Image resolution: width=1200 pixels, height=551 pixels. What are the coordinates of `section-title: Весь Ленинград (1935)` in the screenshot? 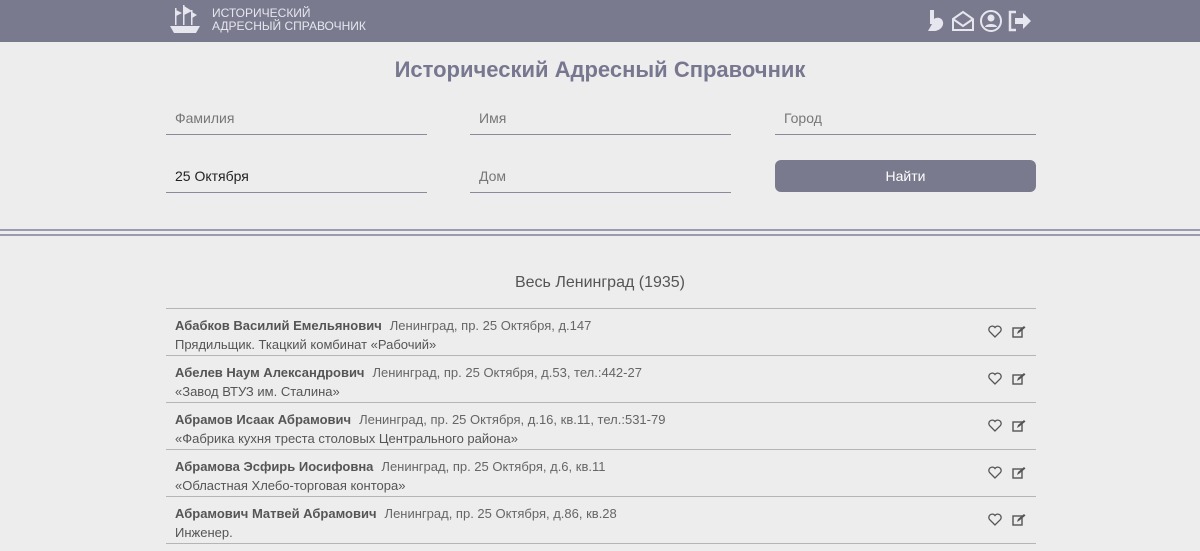 It's located at (600, 282).